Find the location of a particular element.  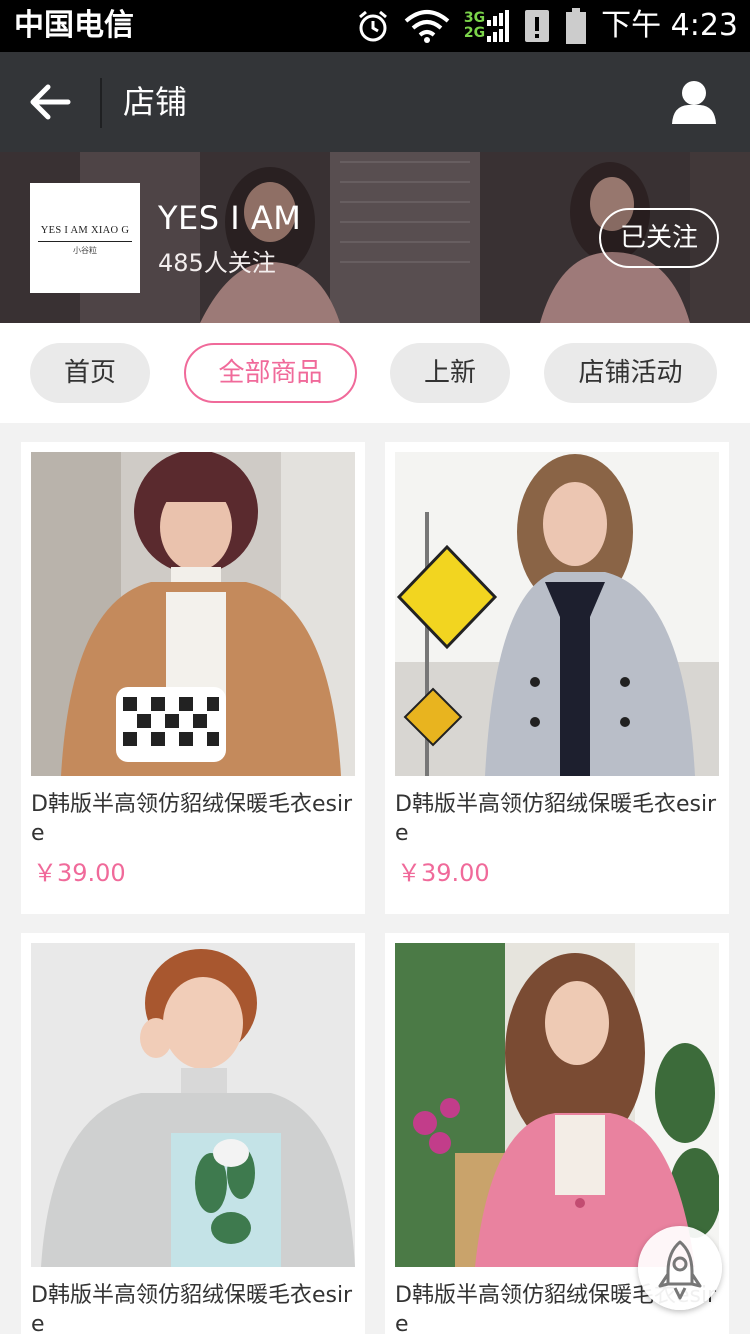

follow-button: 已关注 is located at coordinates (659, 238).